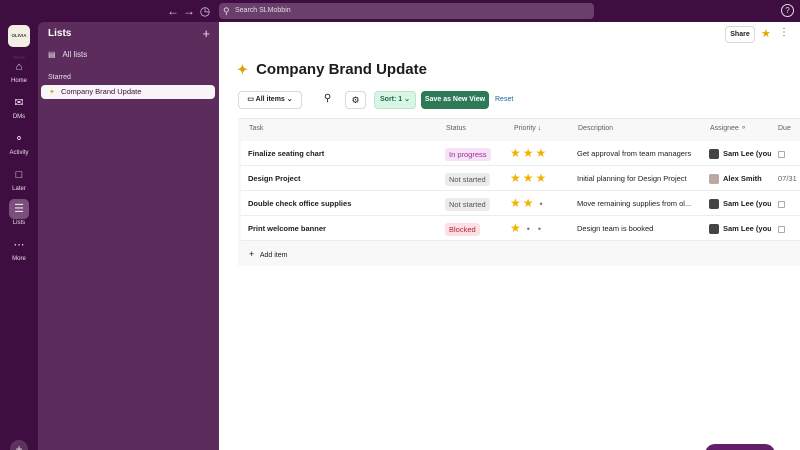 The width and height of the screenshot is (800, 450). What do you see at coordinates (740, 447) in the screenshot?
I see `floating-action-button` at bounding box center [740, 447].